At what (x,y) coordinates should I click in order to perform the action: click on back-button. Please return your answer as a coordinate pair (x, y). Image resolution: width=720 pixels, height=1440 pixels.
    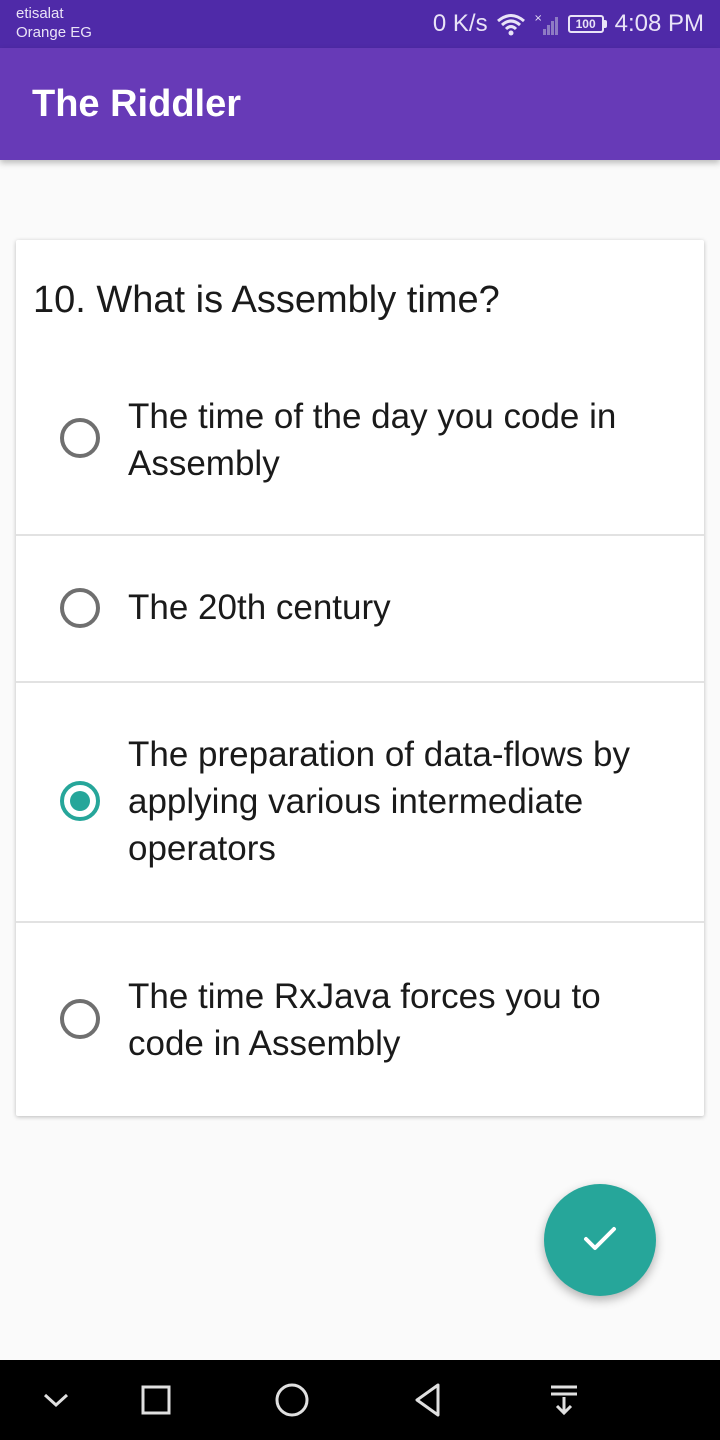
    Looking at the image, I should click on (428, 1400).